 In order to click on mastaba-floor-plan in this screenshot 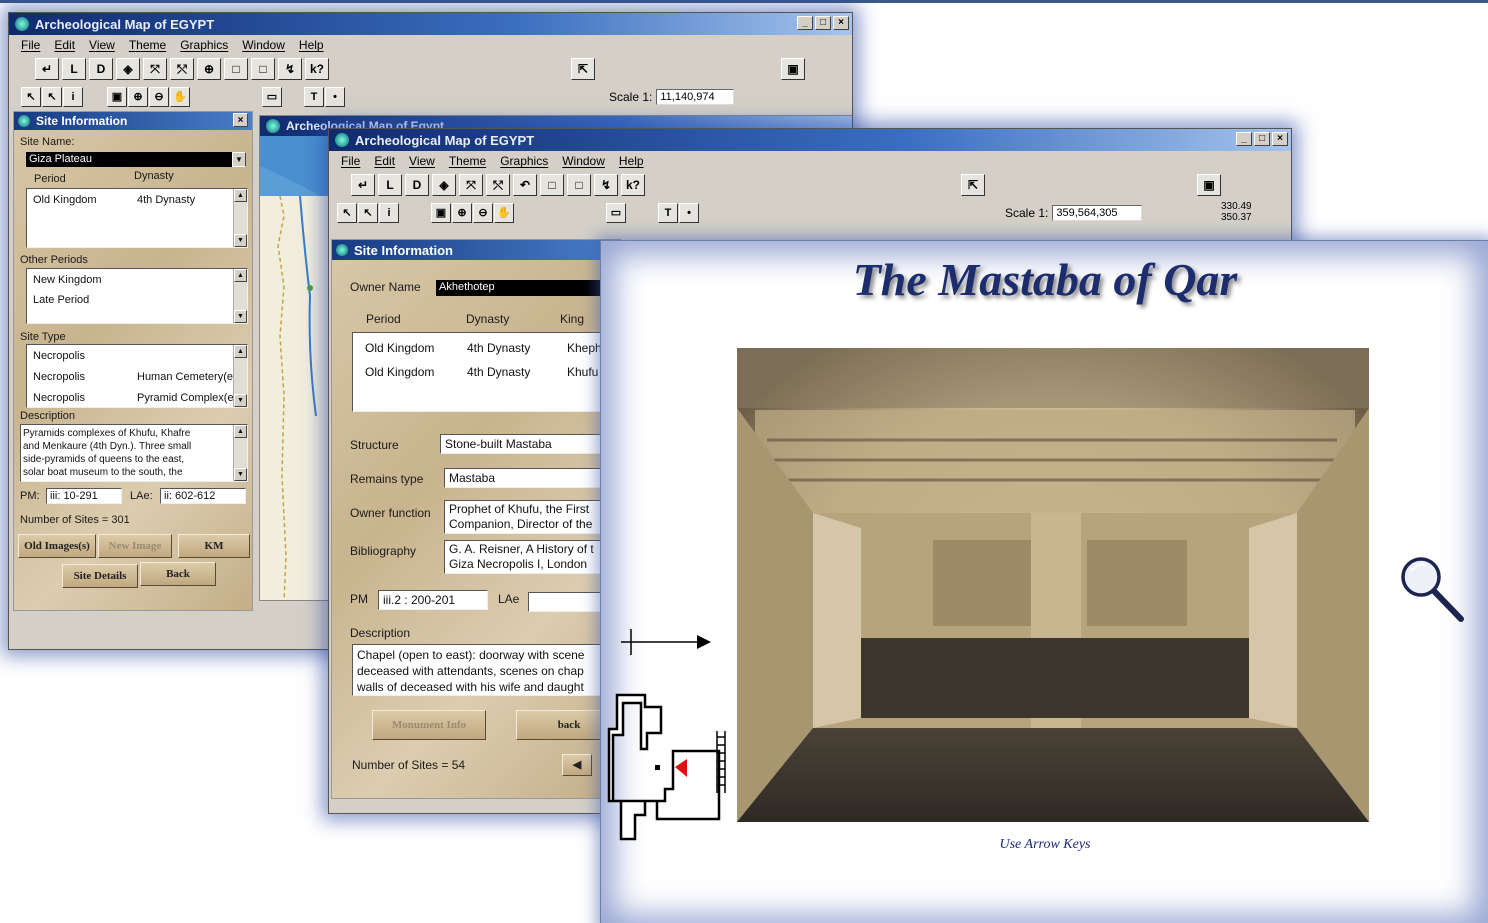, I will do `click(668, 767)`.